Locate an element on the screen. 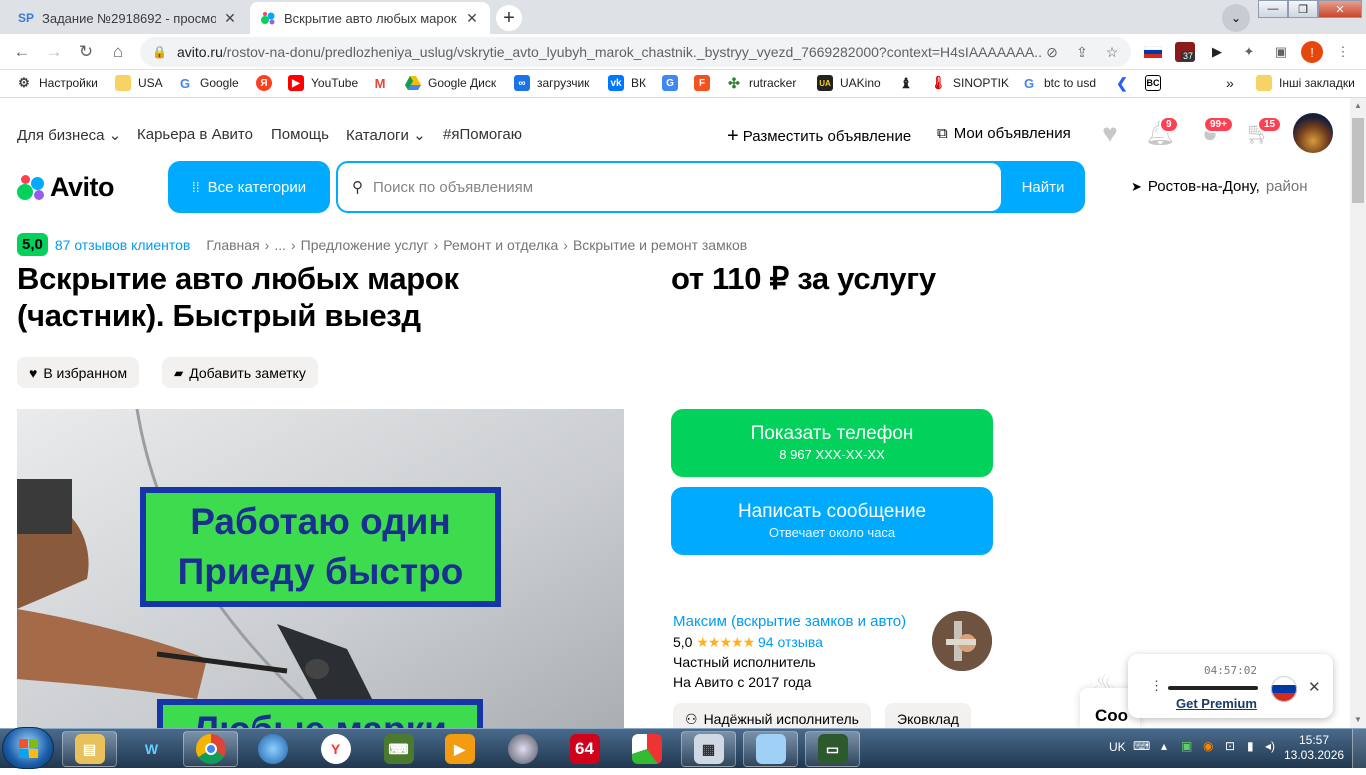 The height and width of the screenshot is (775, 1366). taskbar-yandex: Y is located at coordinates (335, 749).